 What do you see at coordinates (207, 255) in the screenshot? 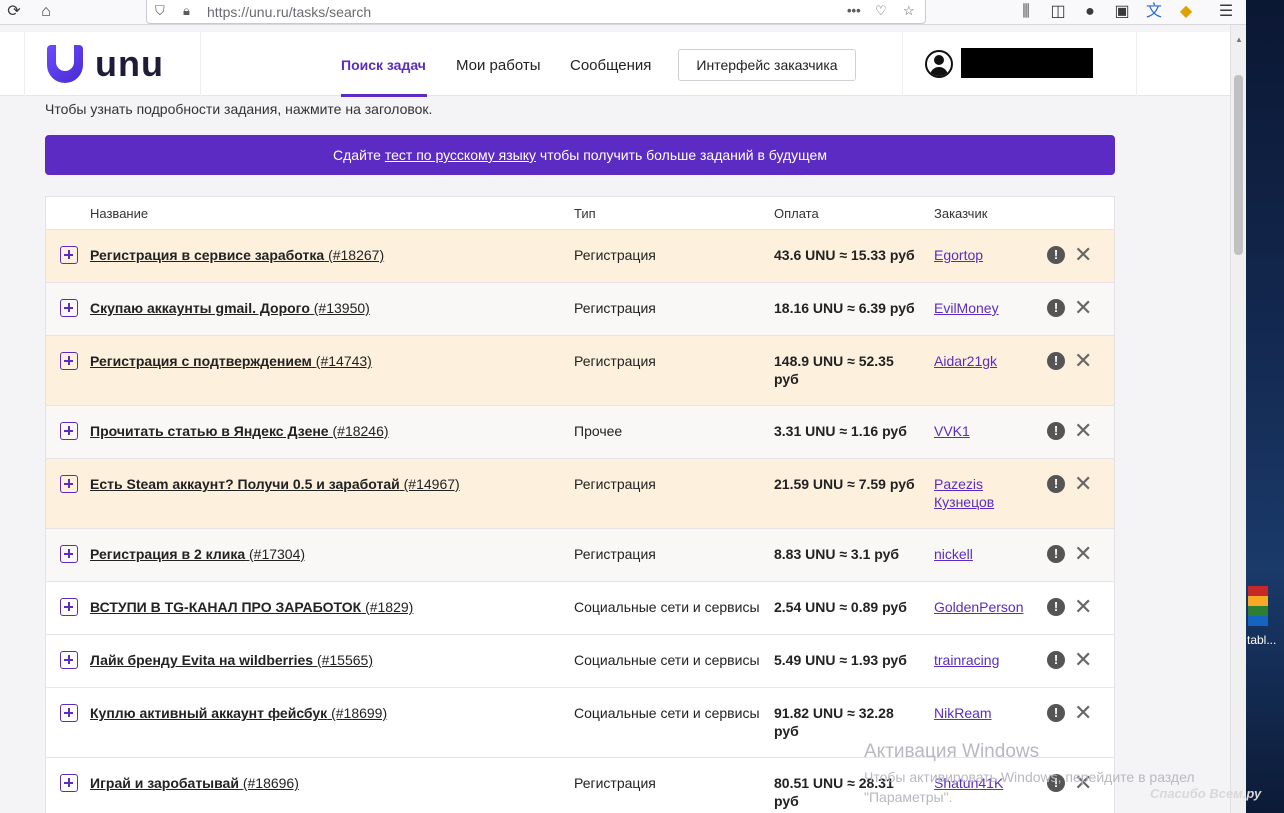
I see `task-title: Регистрация в сервисе заработка` at bounding box center [207, 255].